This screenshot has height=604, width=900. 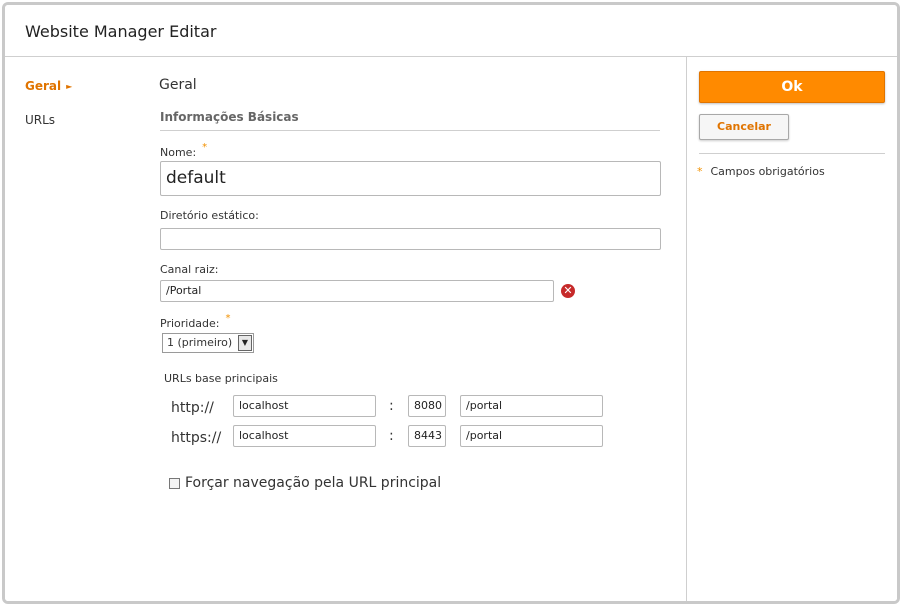 What do you see at coordinates (357, 291) in the screenshot?
I see `canal-input: /Portal` at bounding box center [357, 291].